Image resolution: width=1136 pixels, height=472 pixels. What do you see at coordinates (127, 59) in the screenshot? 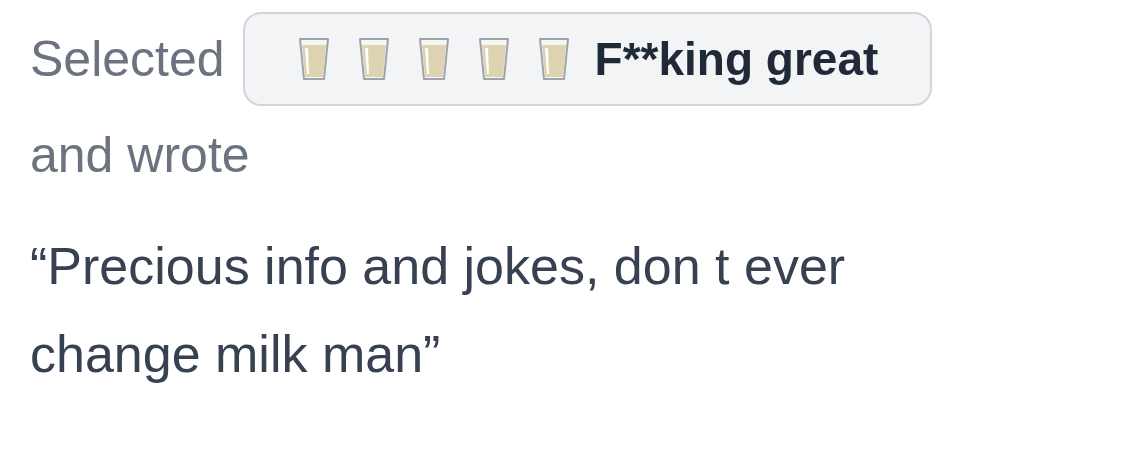
I see `selected-label: Selected` at bounding box center [127, 59].